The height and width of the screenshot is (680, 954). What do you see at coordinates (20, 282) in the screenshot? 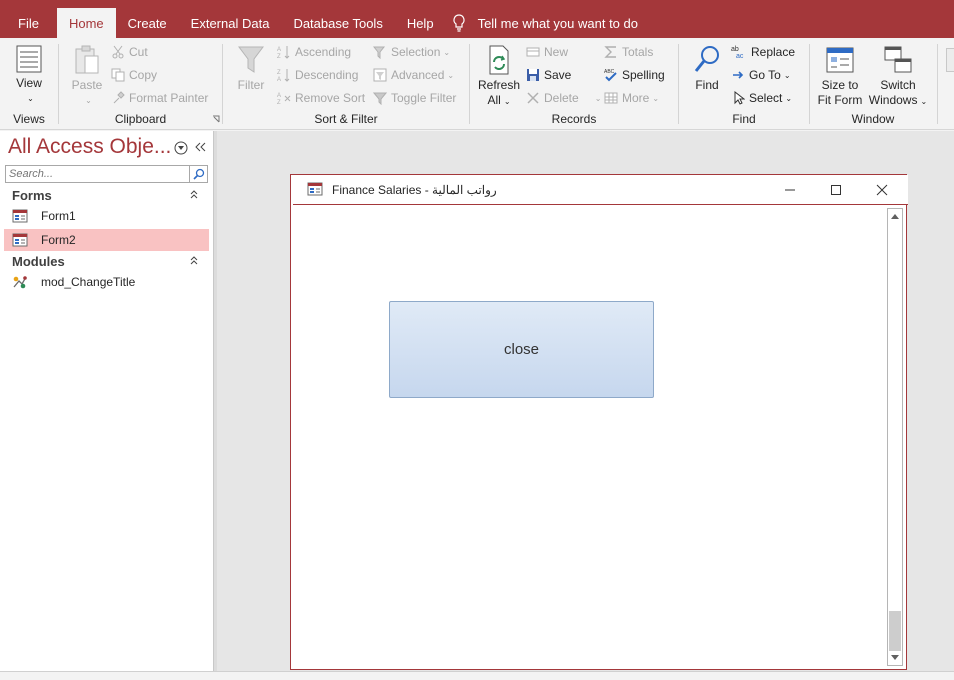
I see `module-icon` at bounding box center [20, 282].